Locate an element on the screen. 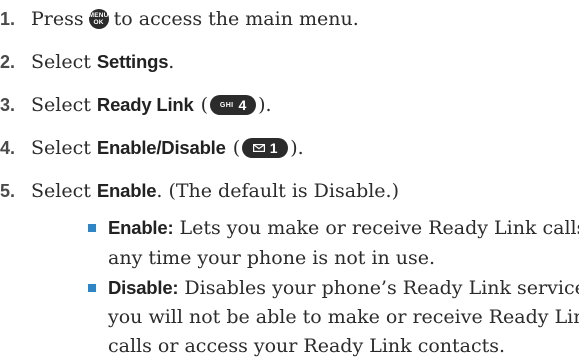  step-text: Select Enable/Disable ( 1 ). is located at coordinates (168, 148).